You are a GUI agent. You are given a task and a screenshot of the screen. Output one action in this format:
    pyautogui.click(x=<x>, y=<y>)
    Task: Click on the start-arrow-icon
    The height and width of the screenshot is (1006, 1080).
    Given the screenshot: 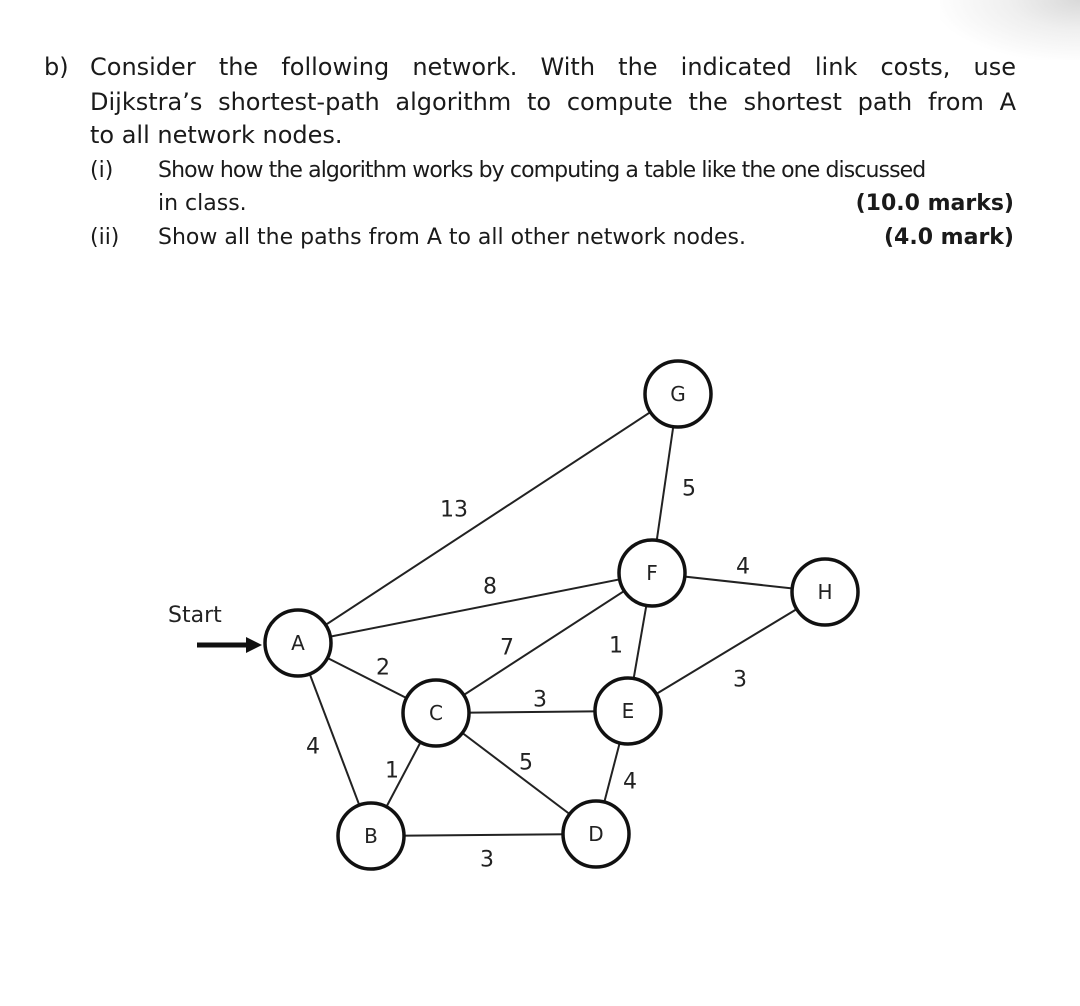 What is the action you would take?
    pyautogui.click(x=254, y=645)
    